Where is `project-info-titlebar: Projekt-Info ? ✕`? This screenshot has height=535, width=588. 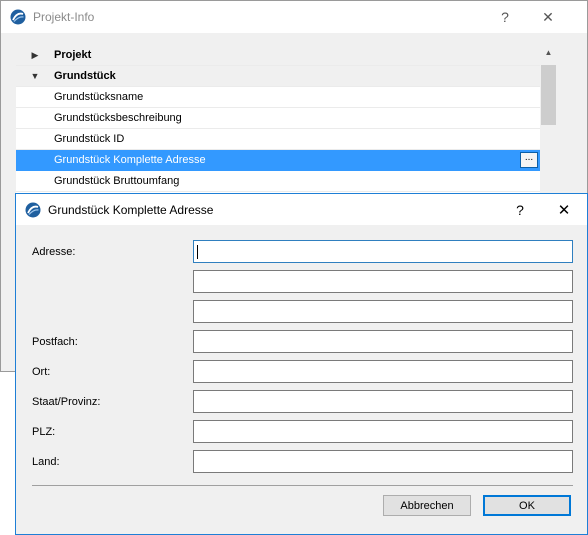
project-info-titlebar: Projekt-Info ? ✕ is located at coordinates (294, 17).